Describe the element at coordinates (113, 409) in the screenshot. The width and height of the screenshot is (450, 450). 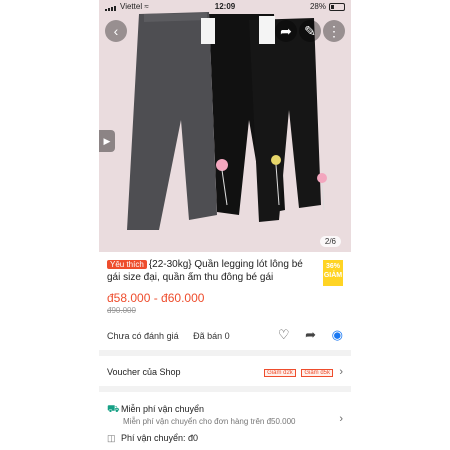
I see `truck-icon: ⛟` at that location.